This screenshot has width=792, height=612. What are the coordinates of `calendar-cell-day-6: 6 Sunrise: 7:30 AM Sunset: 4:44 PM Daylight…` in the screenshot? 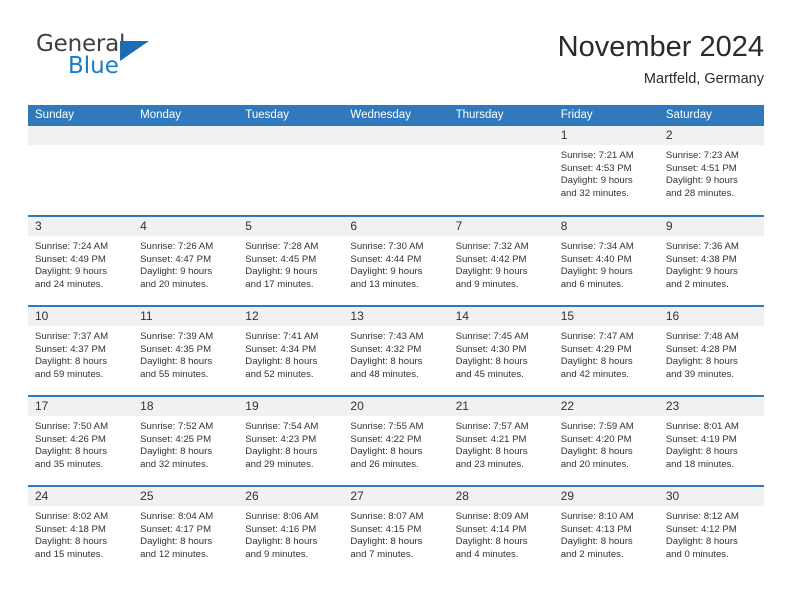 It's located at (396, 260).